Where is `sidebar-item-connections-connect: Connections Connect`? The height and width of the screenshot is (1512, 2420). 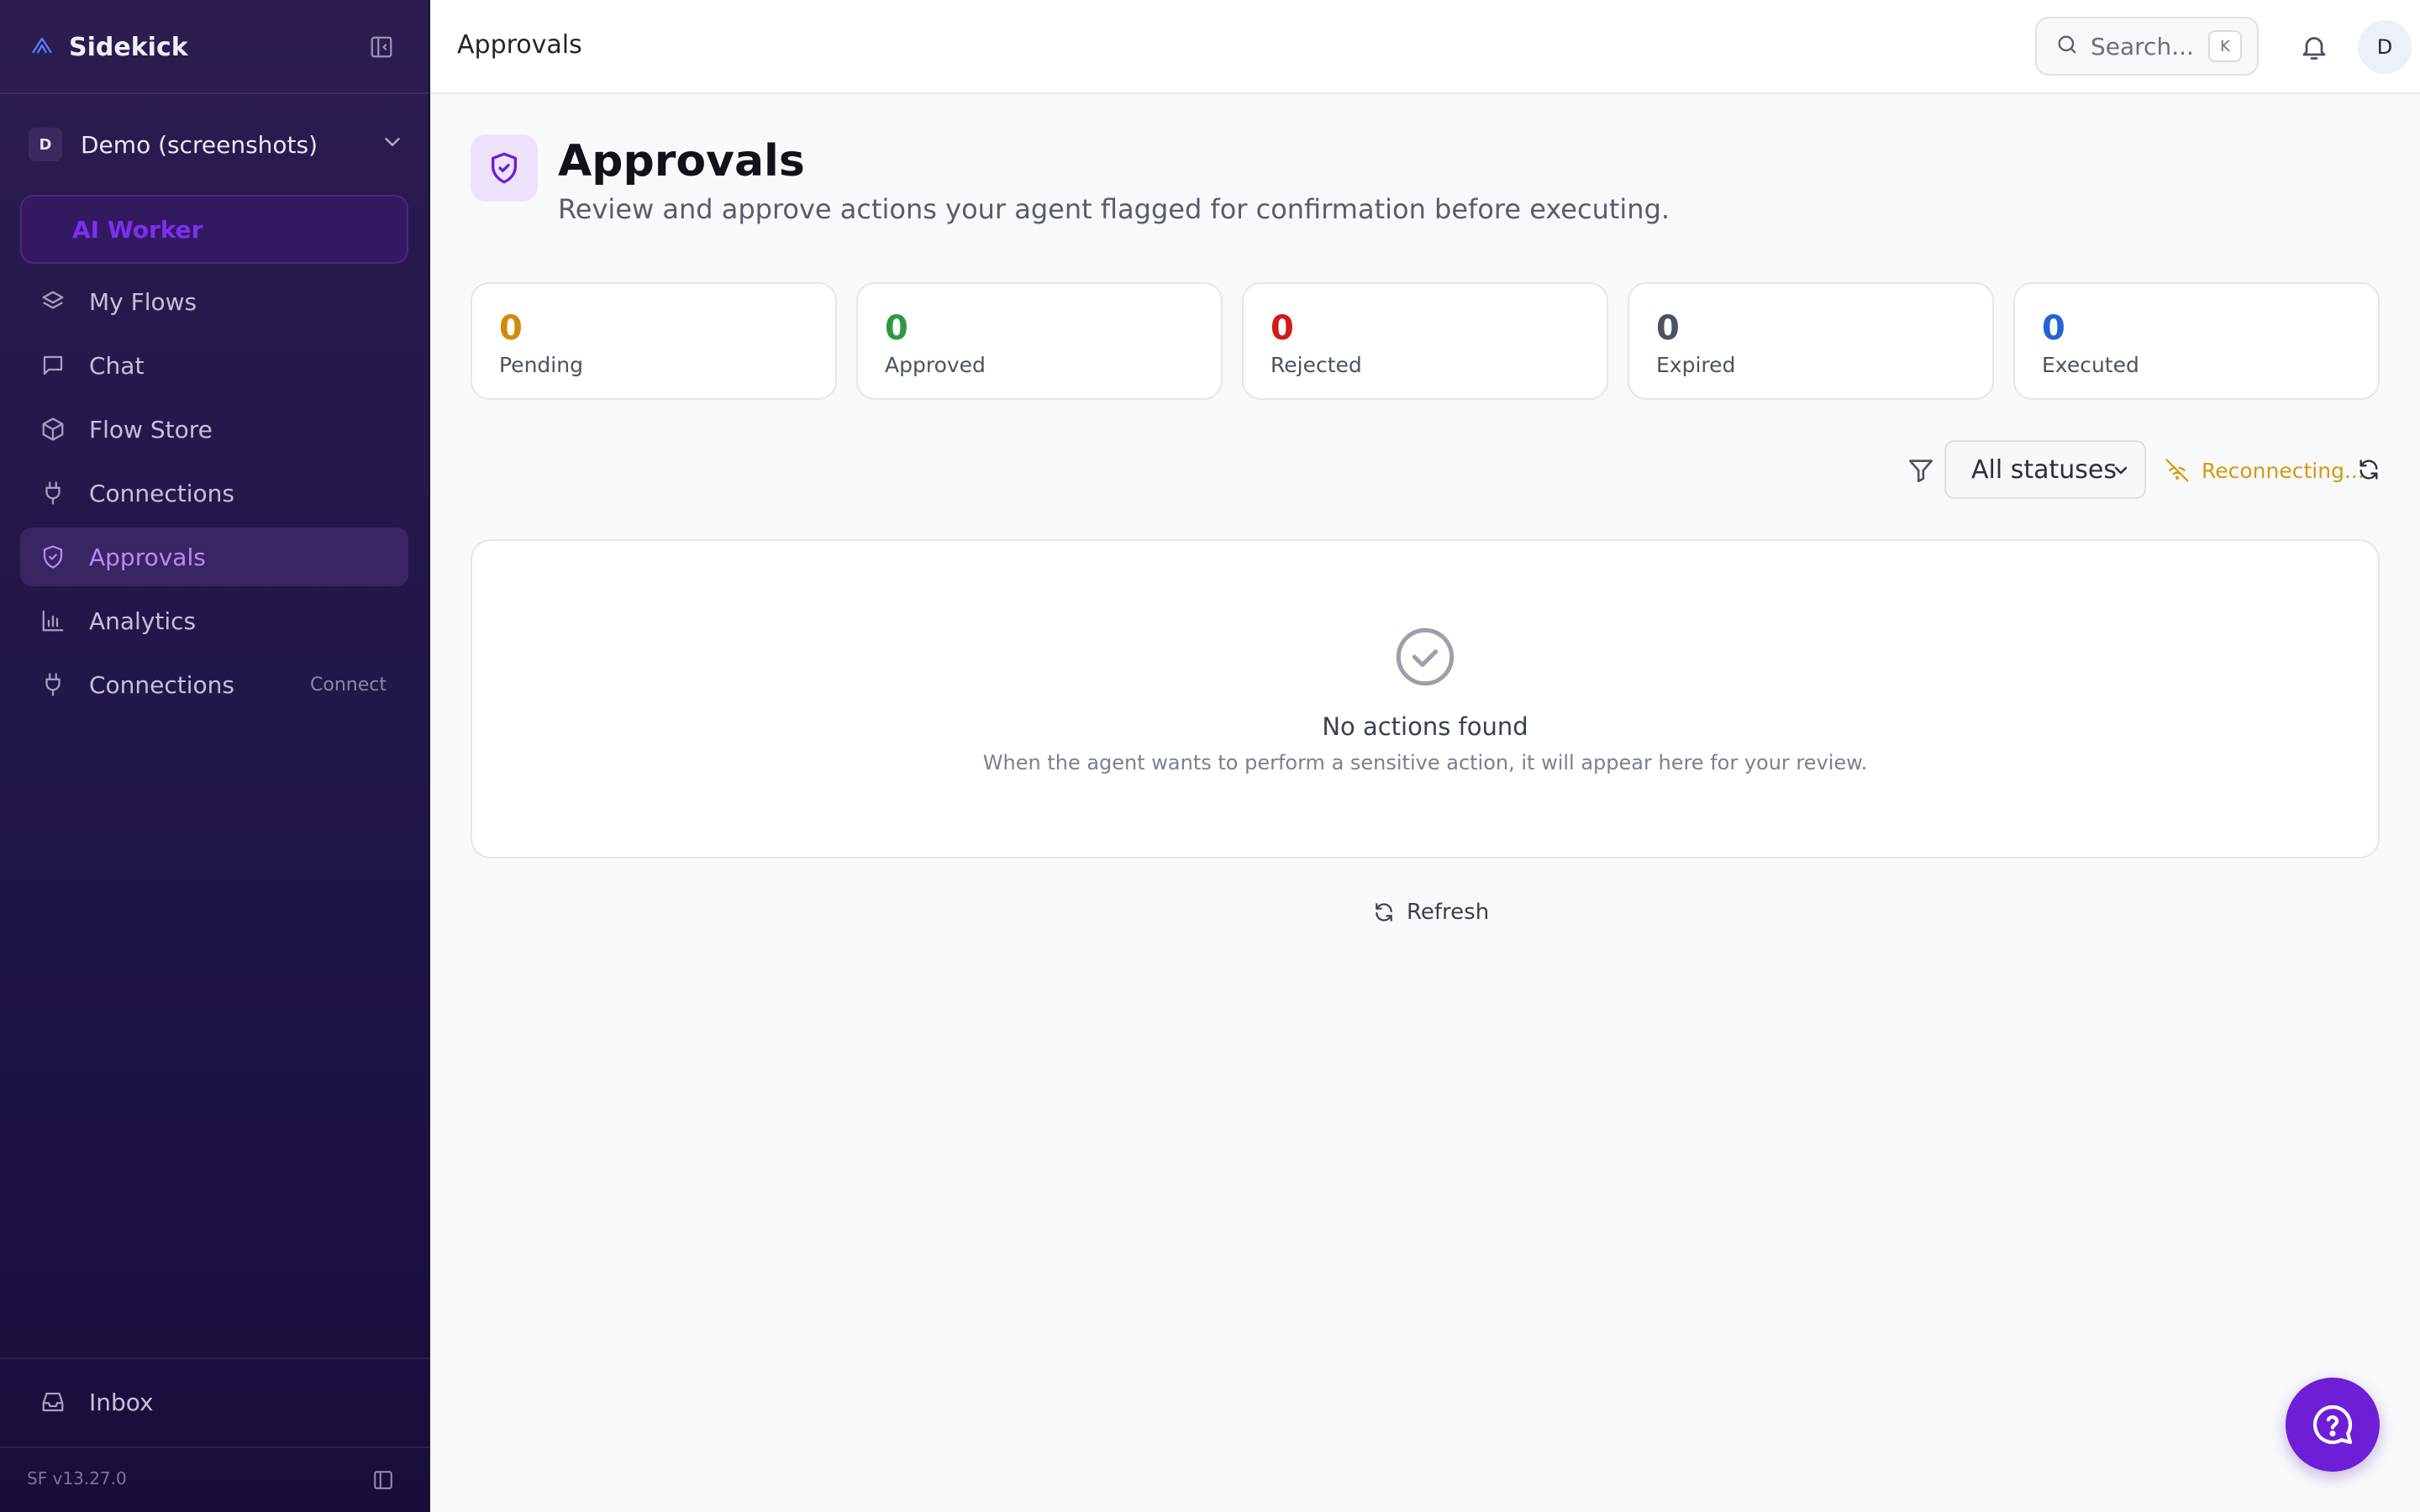 sidebar-item-connections-connect: Connections Connect is located at coordinates (214, 684).